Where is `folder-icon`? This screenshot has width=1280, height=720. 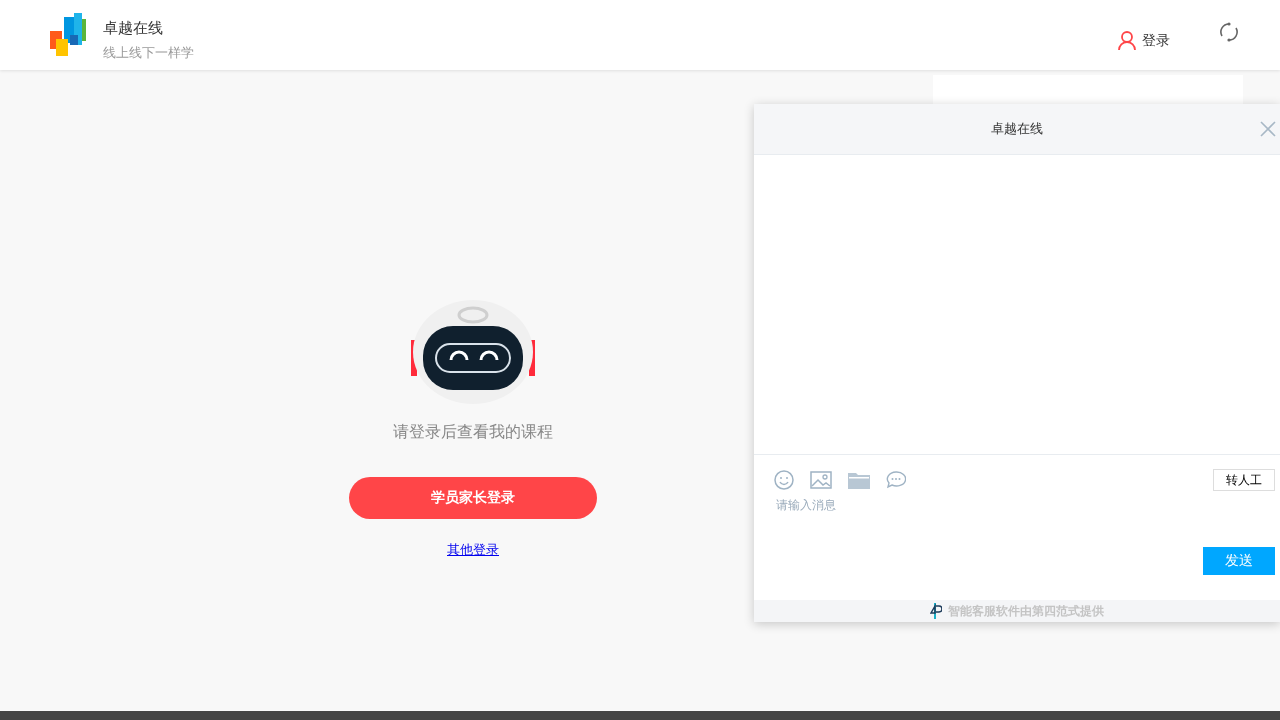 folder-icon is located at coordinates (859, 480).